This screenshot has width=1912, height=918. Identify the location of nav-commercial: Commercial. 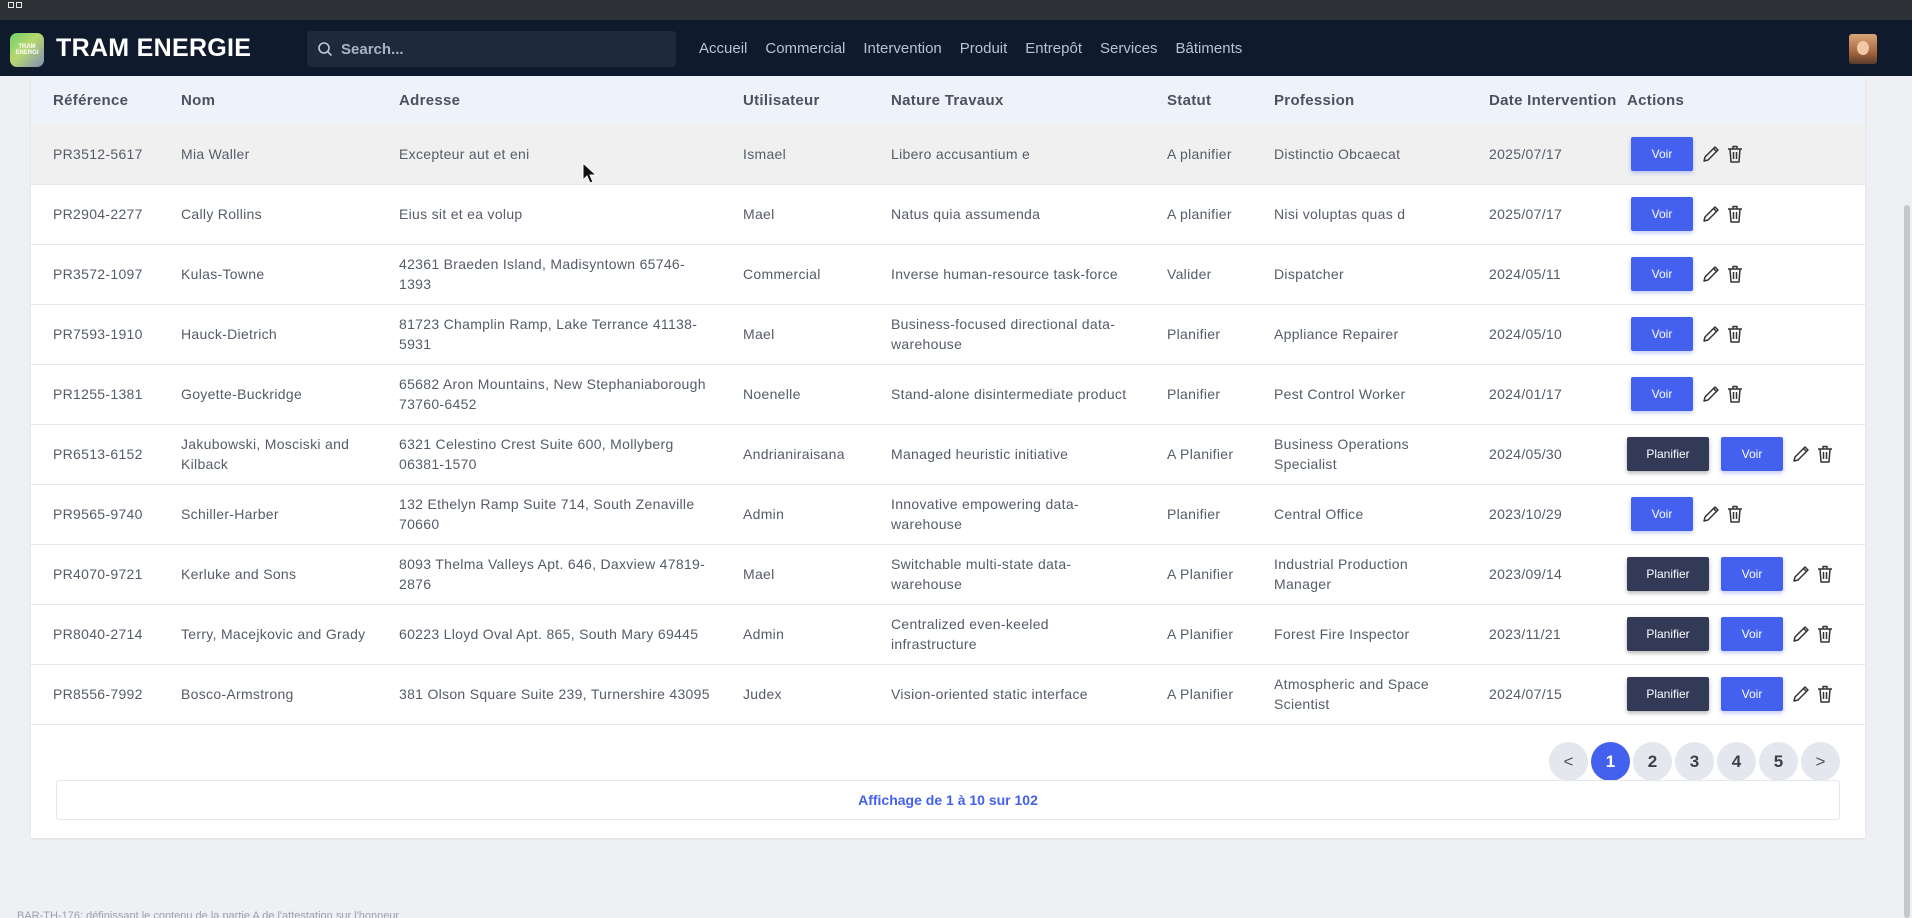
(805, 48).